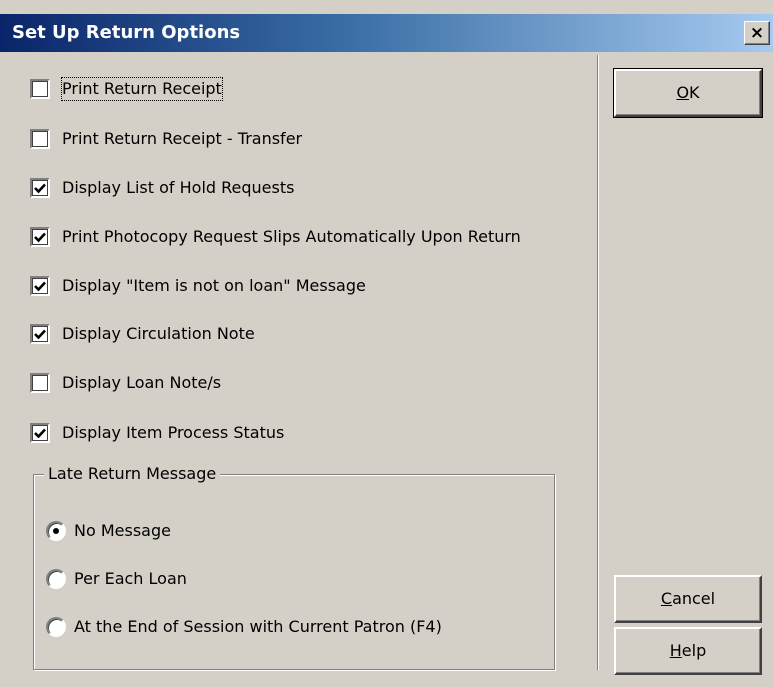 Image resolution: width=773 pixels, height=687 pixels. Describe the element at coordinates (173, 432) in the screenshot. I see `option-label: Display Item Process Status` at that location.